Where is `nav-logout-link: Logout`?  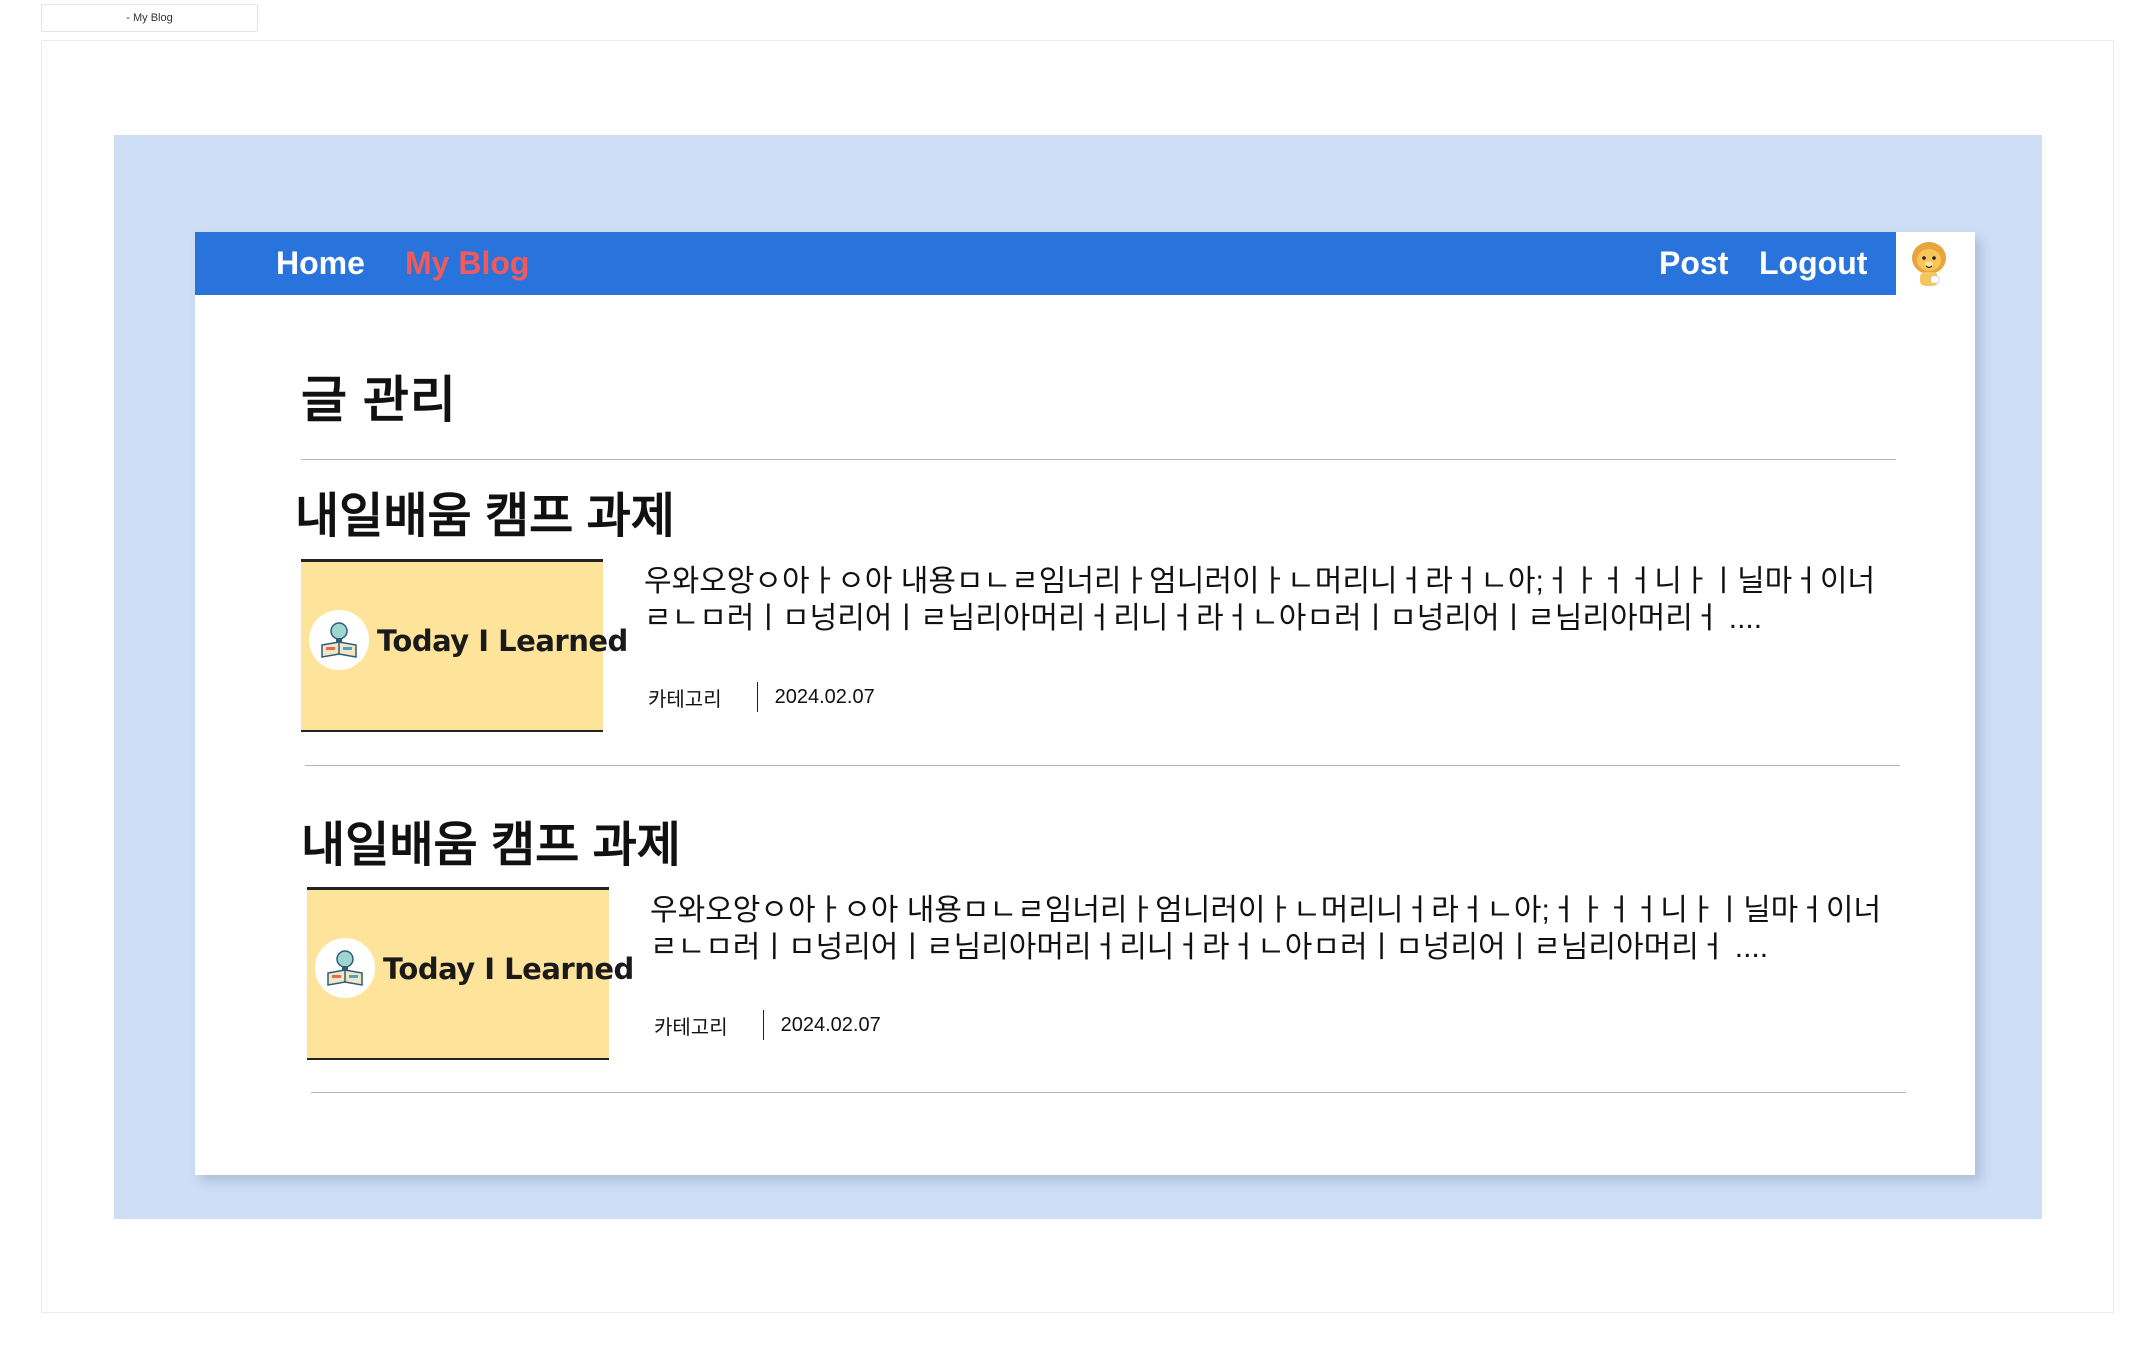
nav-logout-link: Logout is located at coordinates (1813, 263).